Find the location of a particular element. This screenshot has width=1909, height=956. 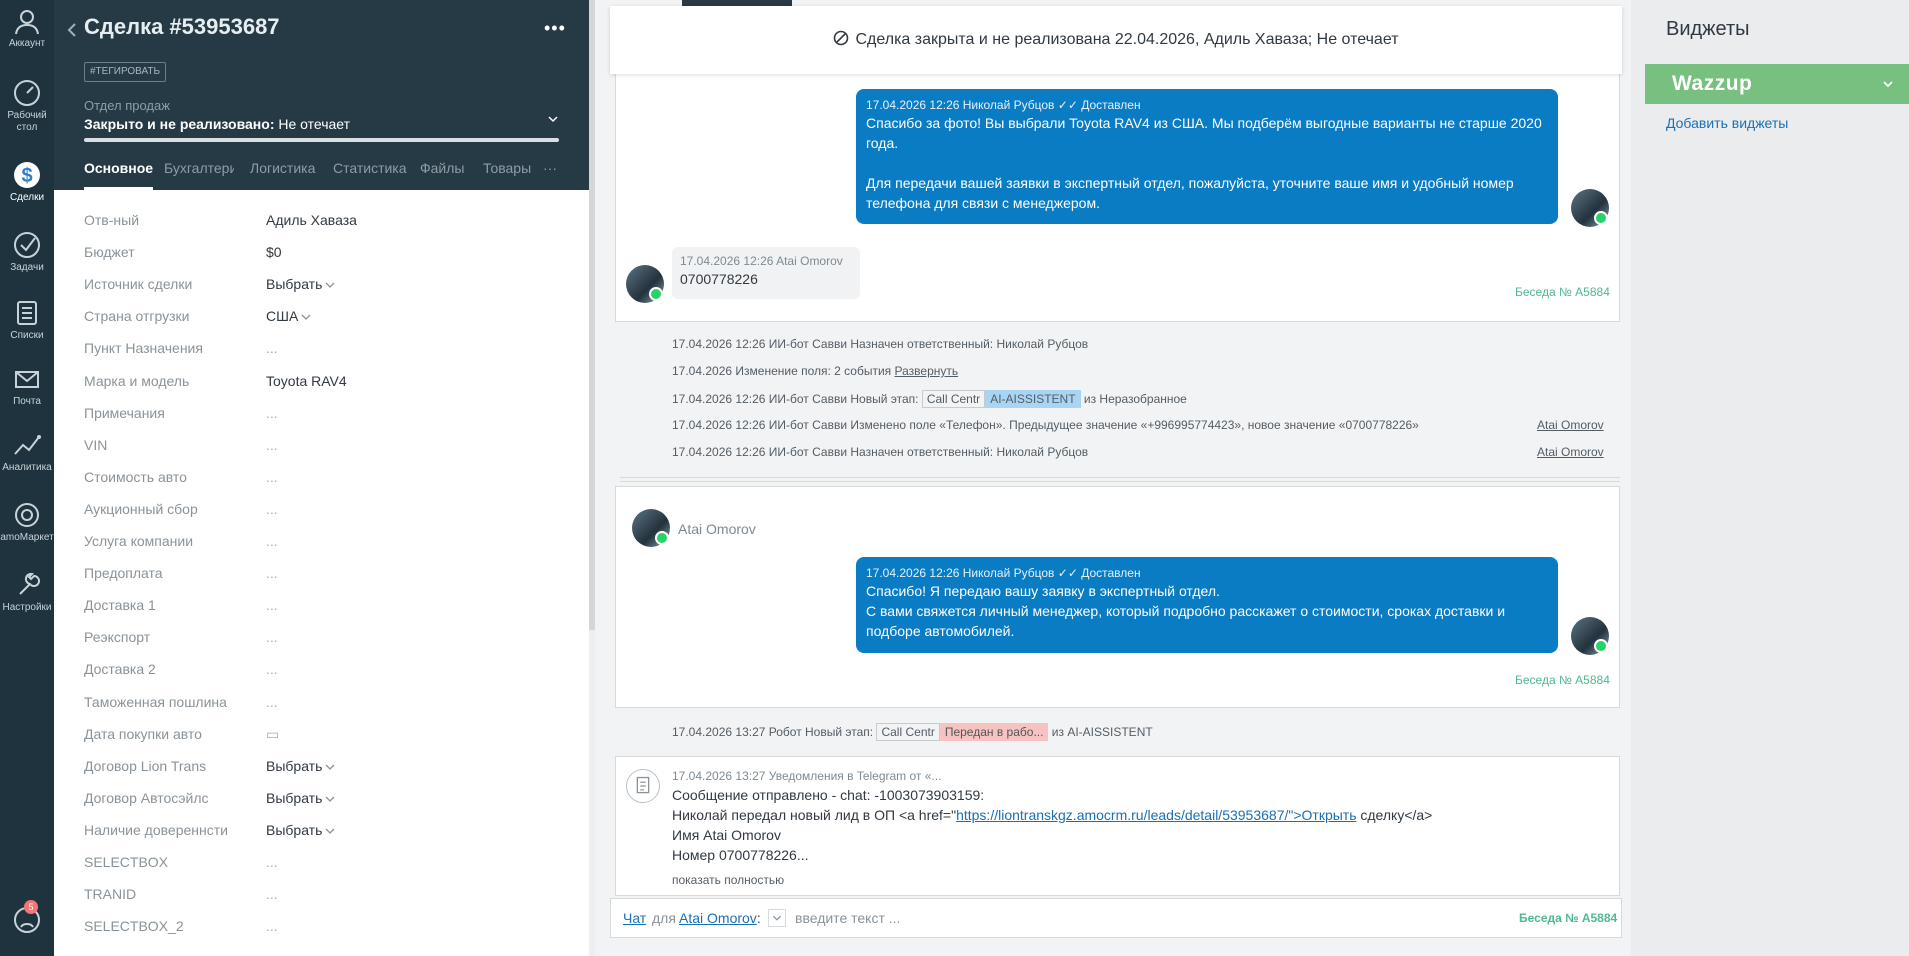

field-value: $0 is located at coordinates (274, 252).